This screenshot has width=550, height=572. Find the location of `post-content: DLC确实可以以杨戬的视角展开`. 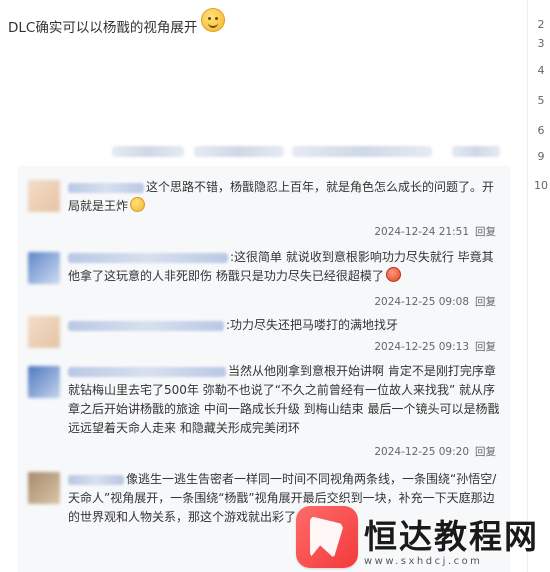

post-content: DLC确实可以以杨戬的视角展开 is located at coordinates (117, 23).